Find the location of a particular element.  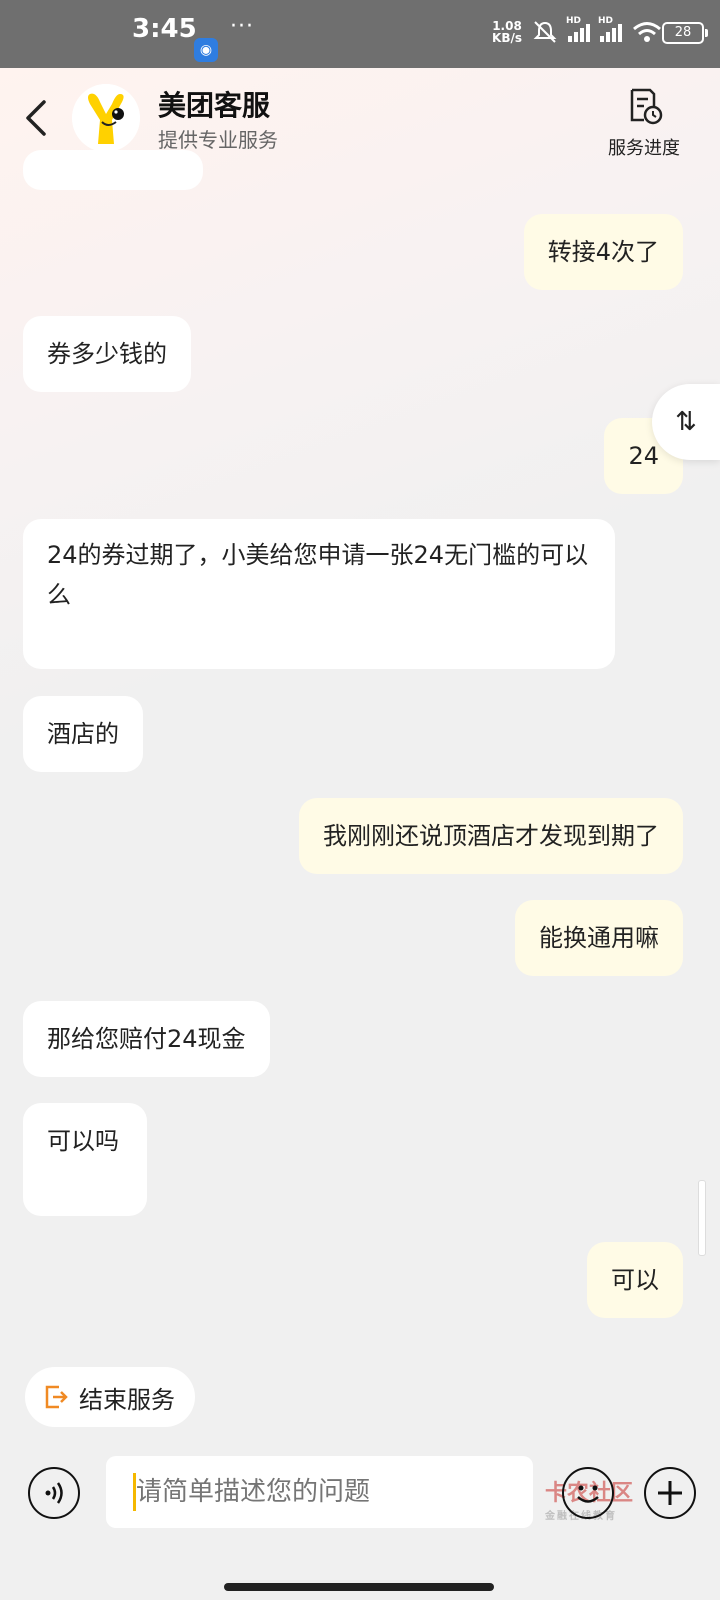

end-service-label: 结束服务 is located at coordinates (127, 1399).